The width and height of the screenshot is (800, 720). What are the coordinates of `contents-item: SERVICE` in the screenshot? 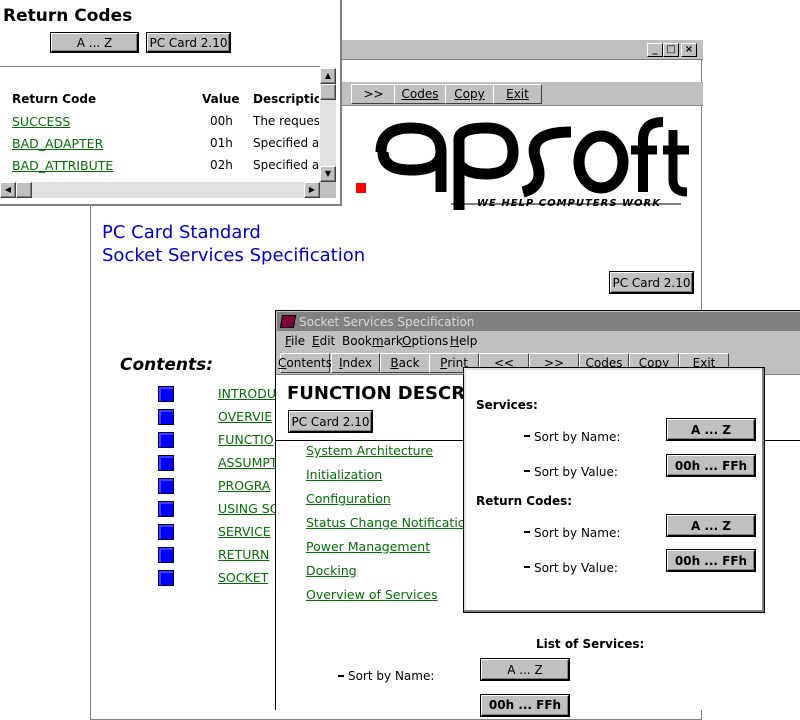 It's located at (244, 531).